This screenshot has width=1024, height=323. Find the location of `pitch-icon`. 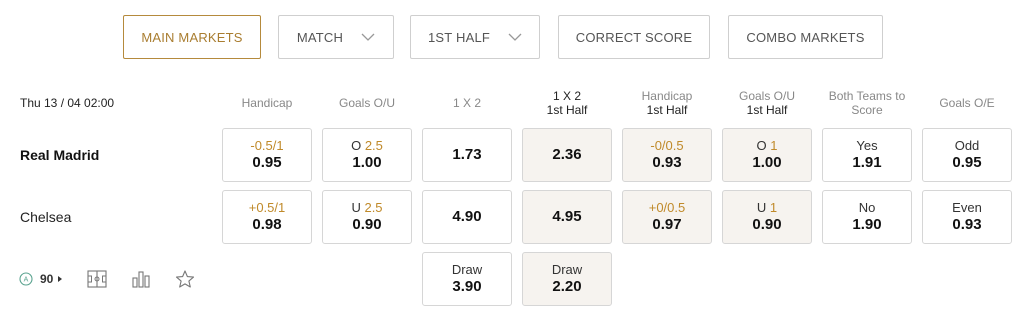

pitch-icon is located at coordinates (97, 279).